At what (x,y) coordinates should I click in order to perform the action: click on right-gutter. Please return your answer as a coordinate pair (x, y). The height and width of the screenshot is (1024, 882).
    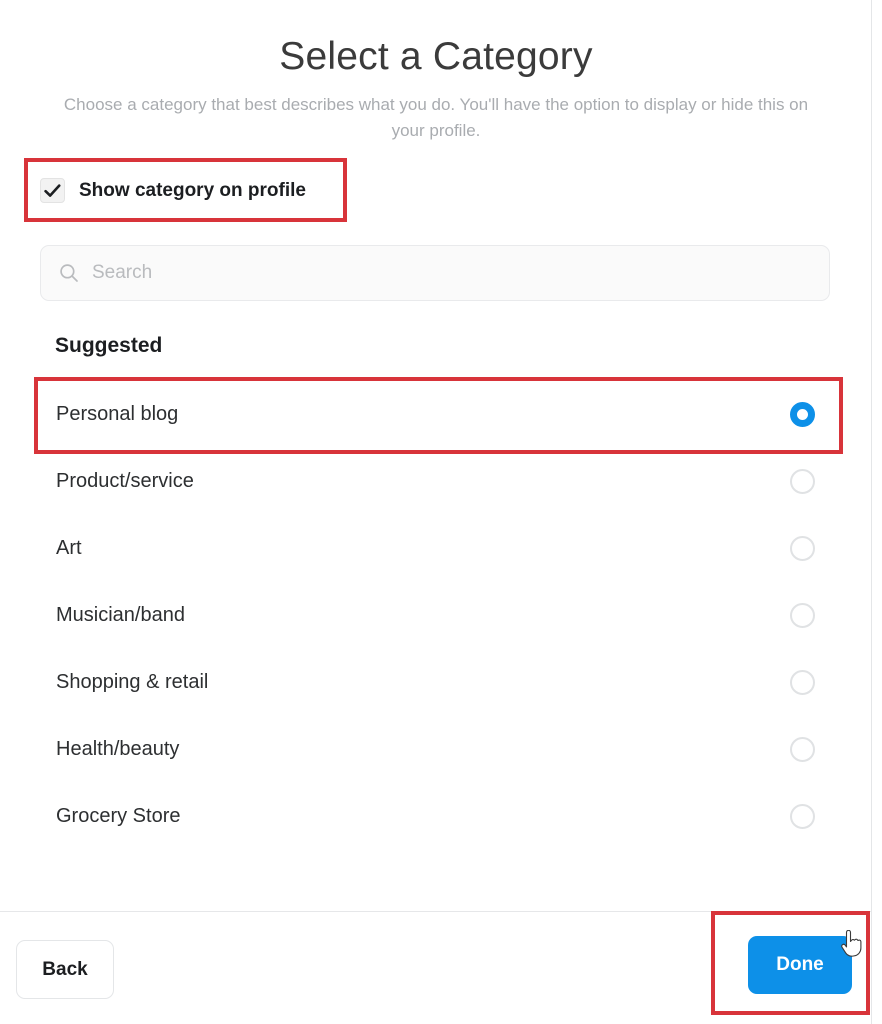
    Looking at the image, I should click on (877, 512).